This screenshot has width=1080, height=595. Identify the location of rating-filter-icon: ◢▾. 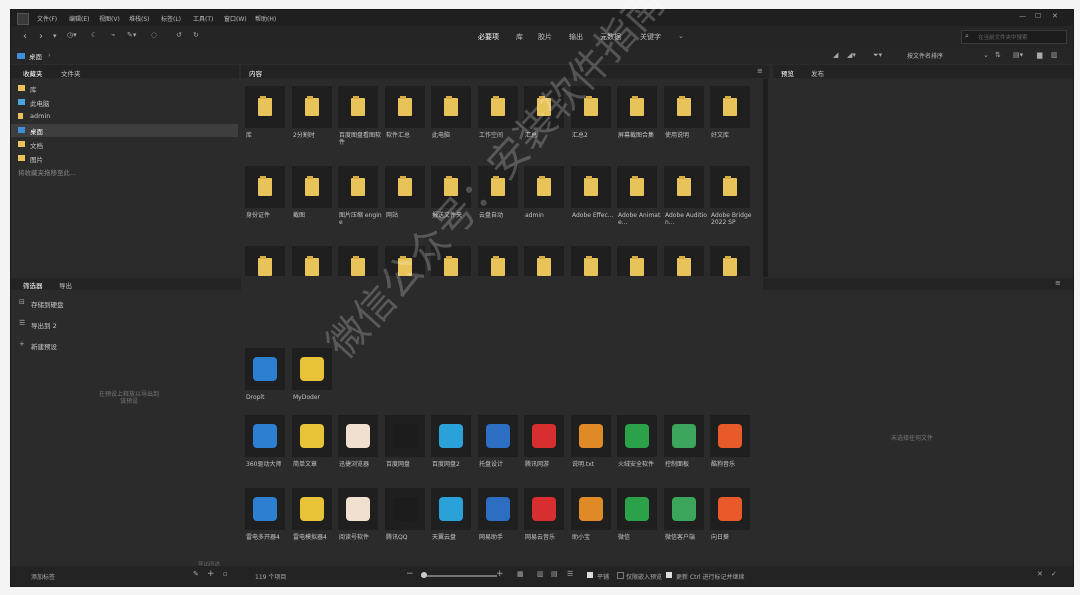
(851, 55).